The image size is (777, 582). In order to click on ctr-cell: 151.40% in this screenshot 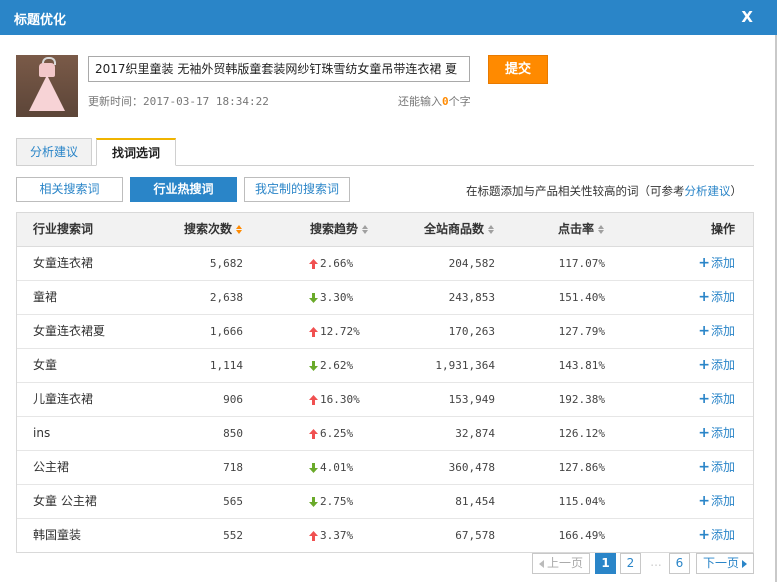, I will do `click(581, 297)`.